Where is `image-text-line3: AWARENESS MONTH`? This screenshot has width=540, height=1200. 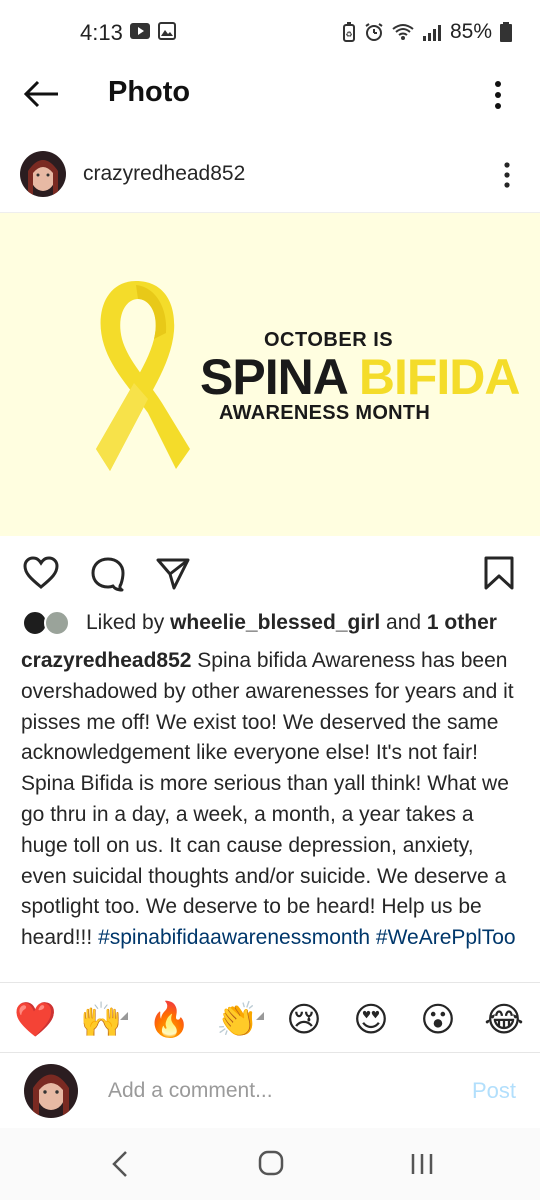 image-text-line3: AWARENESS MONTH is located at coordinates (325, 413).